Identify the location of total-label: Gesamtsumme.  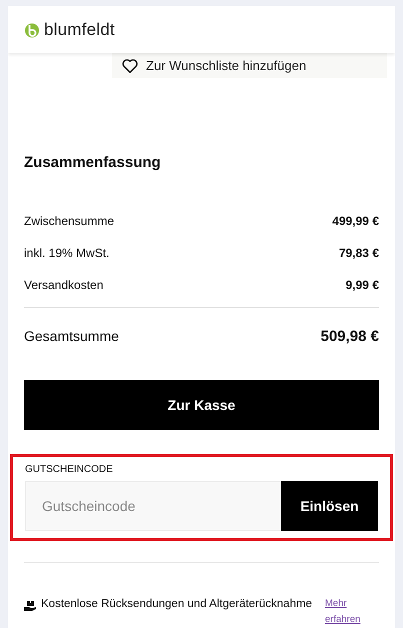
(71, 336).